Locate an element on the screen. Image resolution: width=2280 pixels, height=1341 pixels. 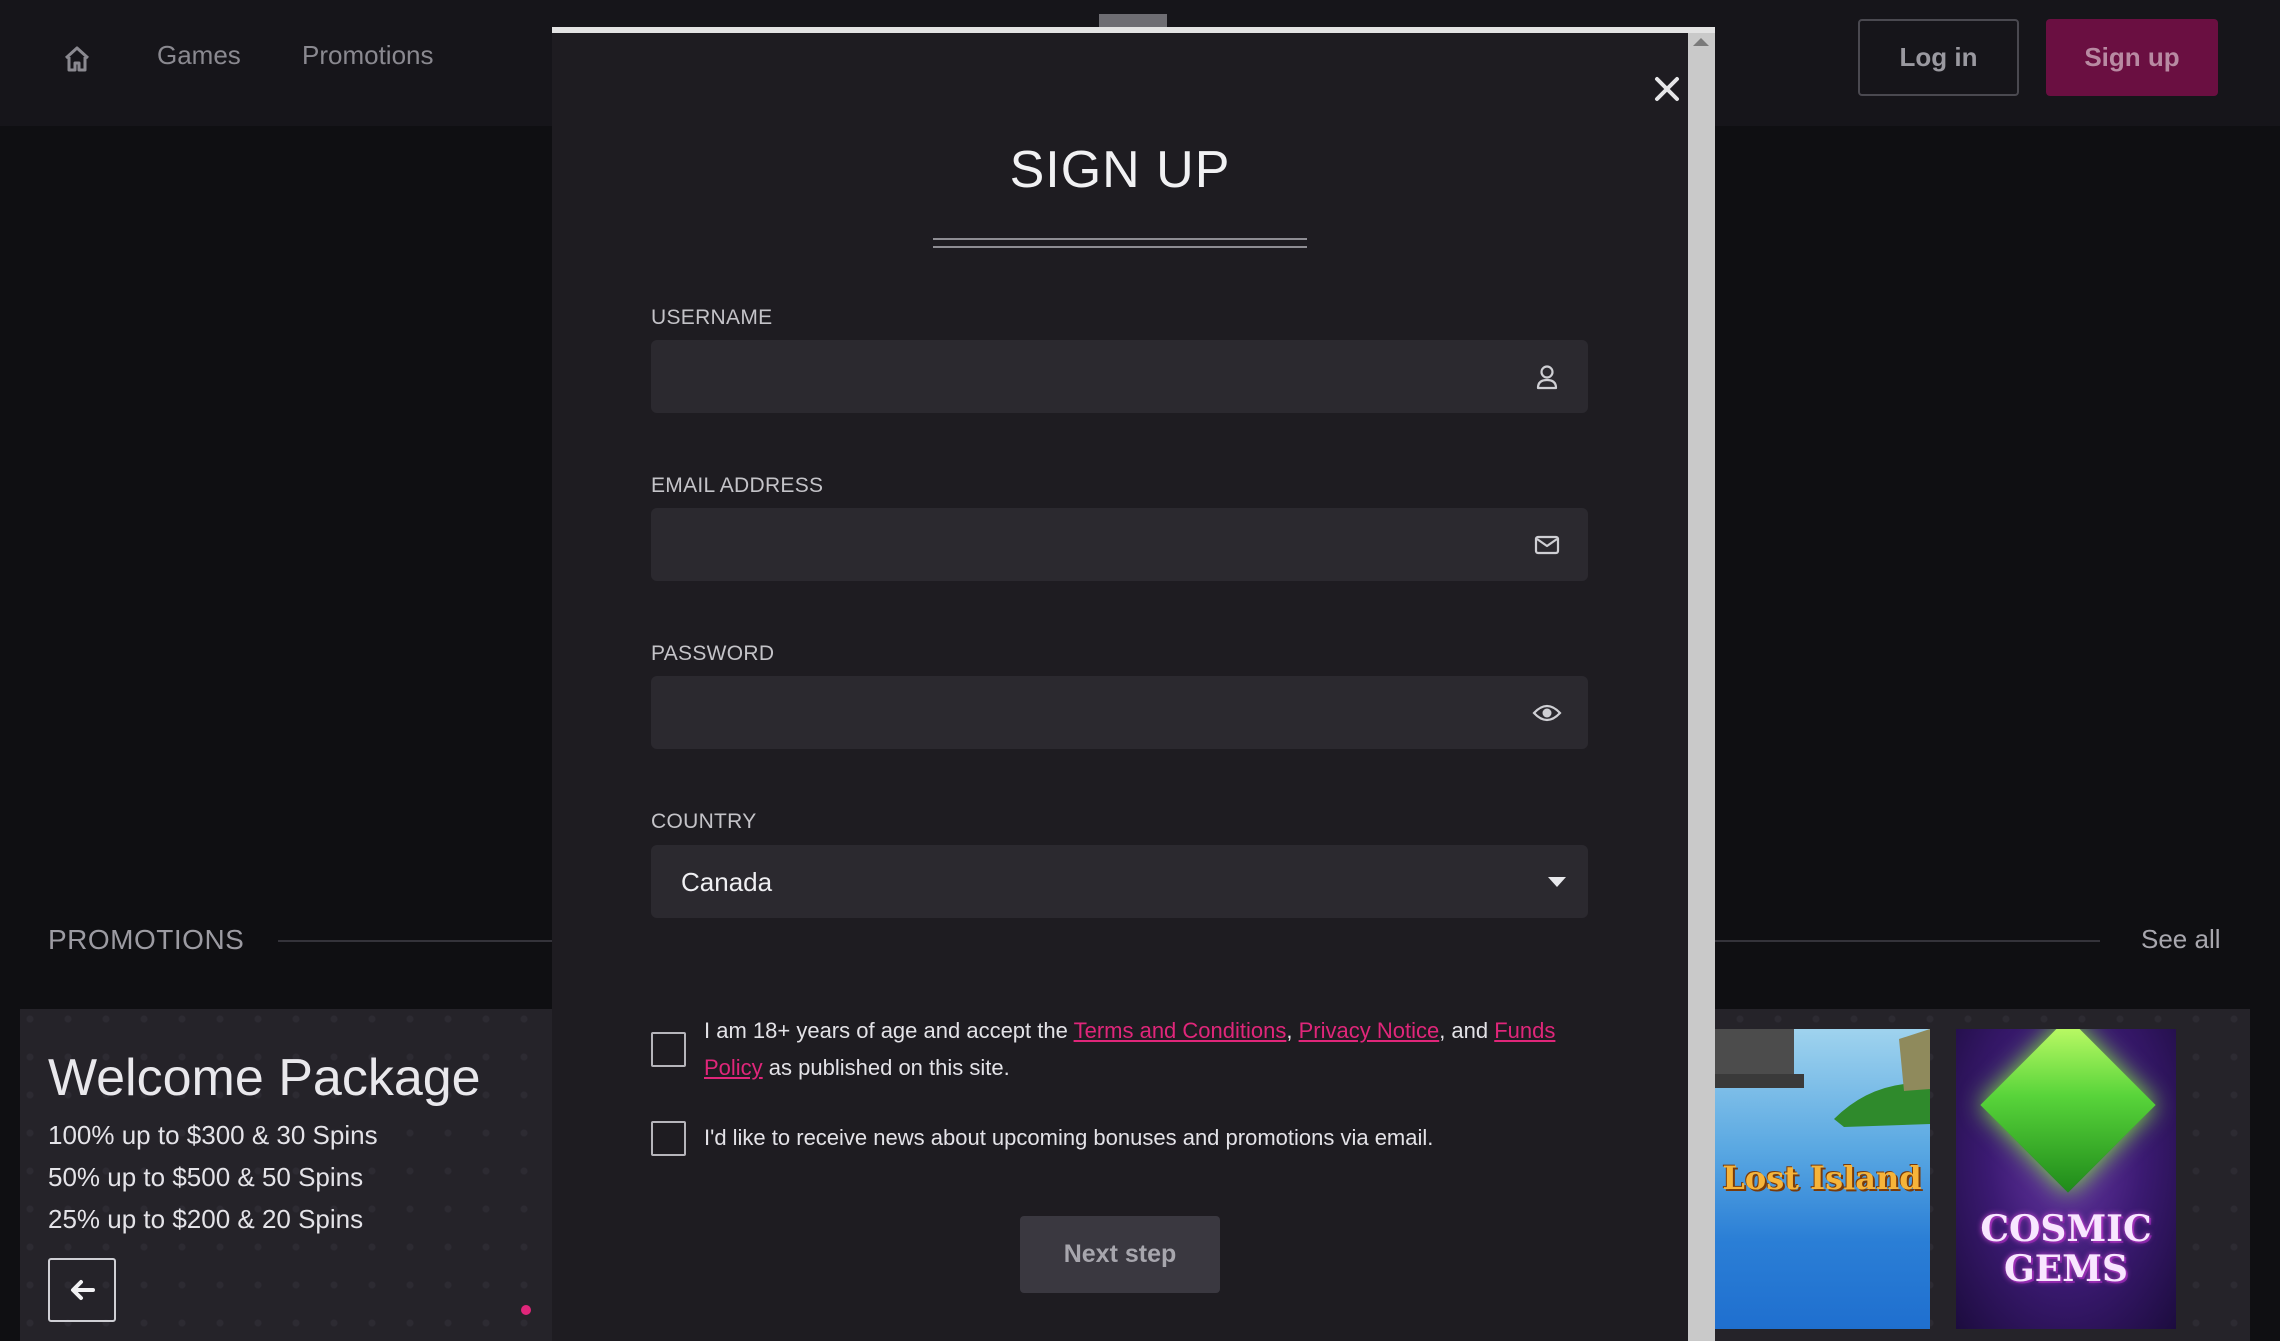
envelope-icon is located at coordinates (1547, 545).